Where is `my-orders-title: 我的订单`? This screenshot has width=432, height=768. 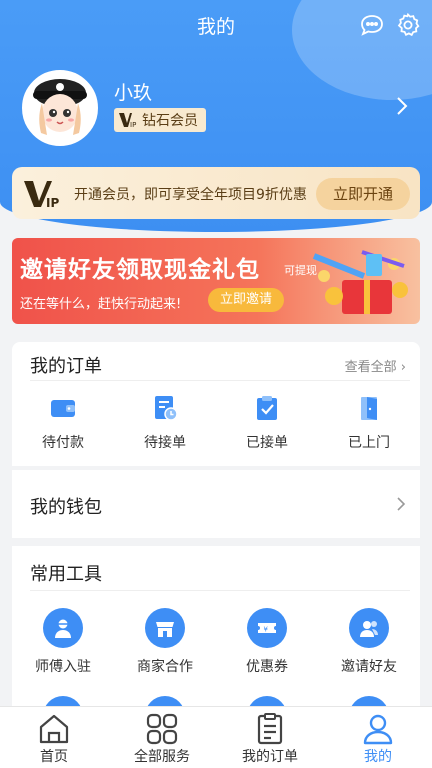
my-orders-title: 我的订单 is located at coordinates (66, 366).